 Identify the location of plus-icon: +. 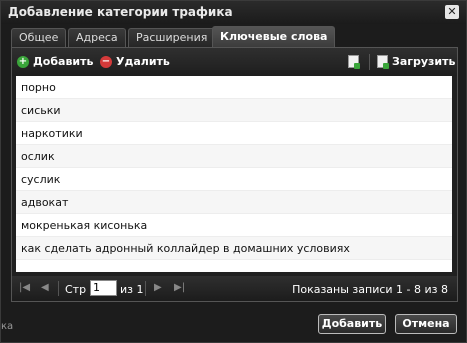
(23, 61).